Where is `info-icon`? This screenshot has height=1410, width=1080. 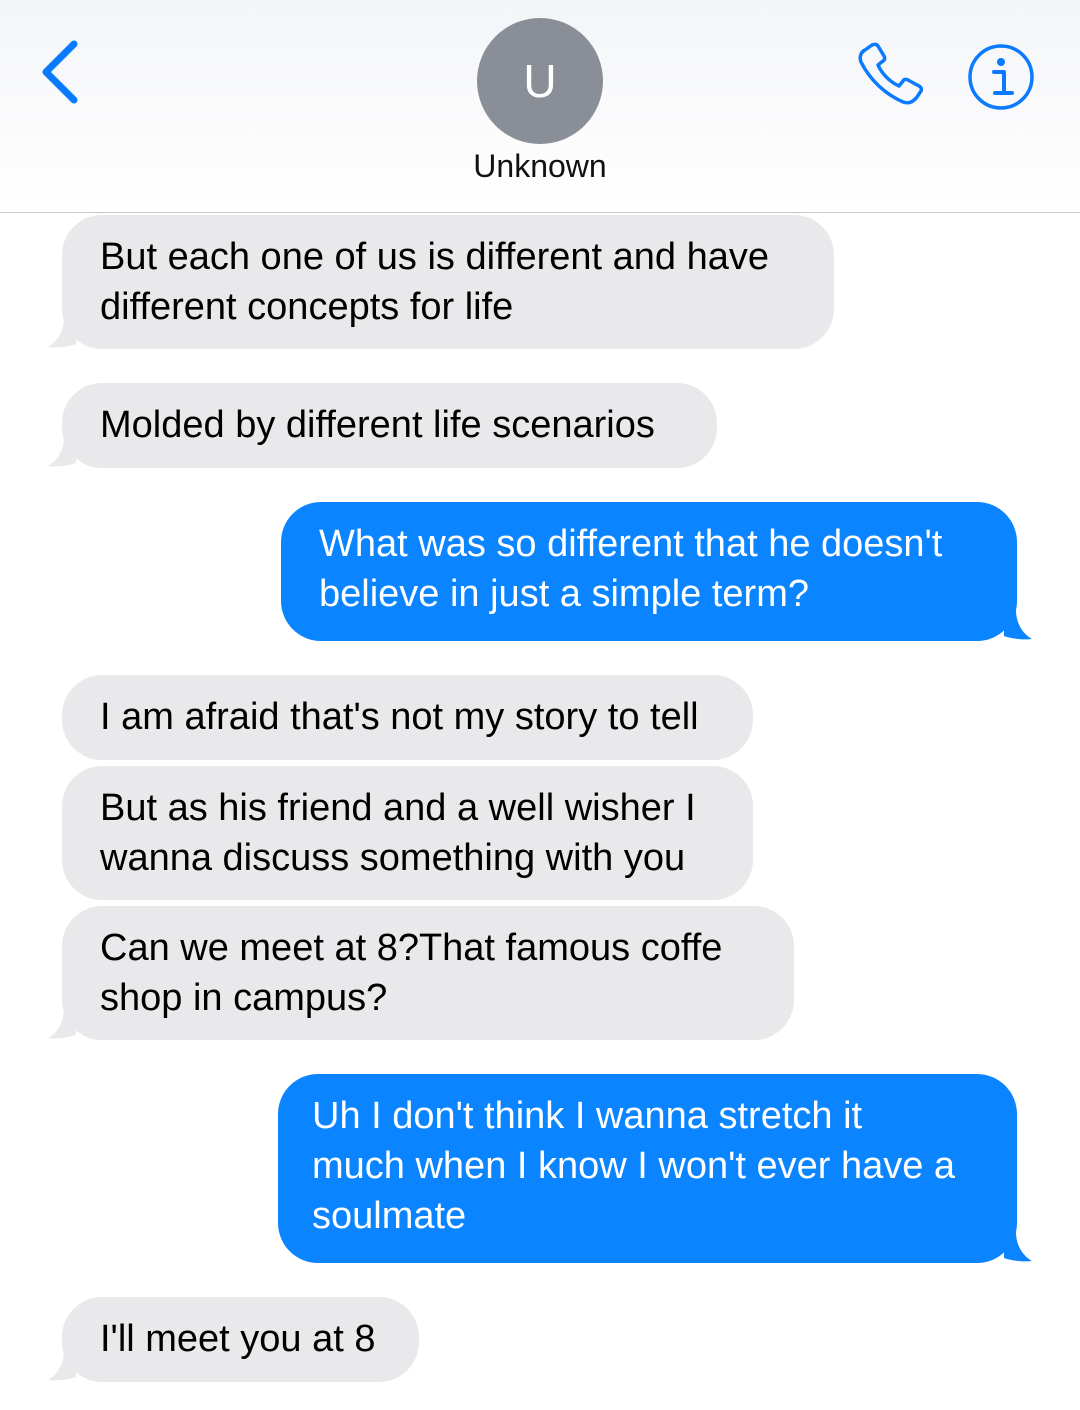 info-icon is located at coordinates (1001, 77).